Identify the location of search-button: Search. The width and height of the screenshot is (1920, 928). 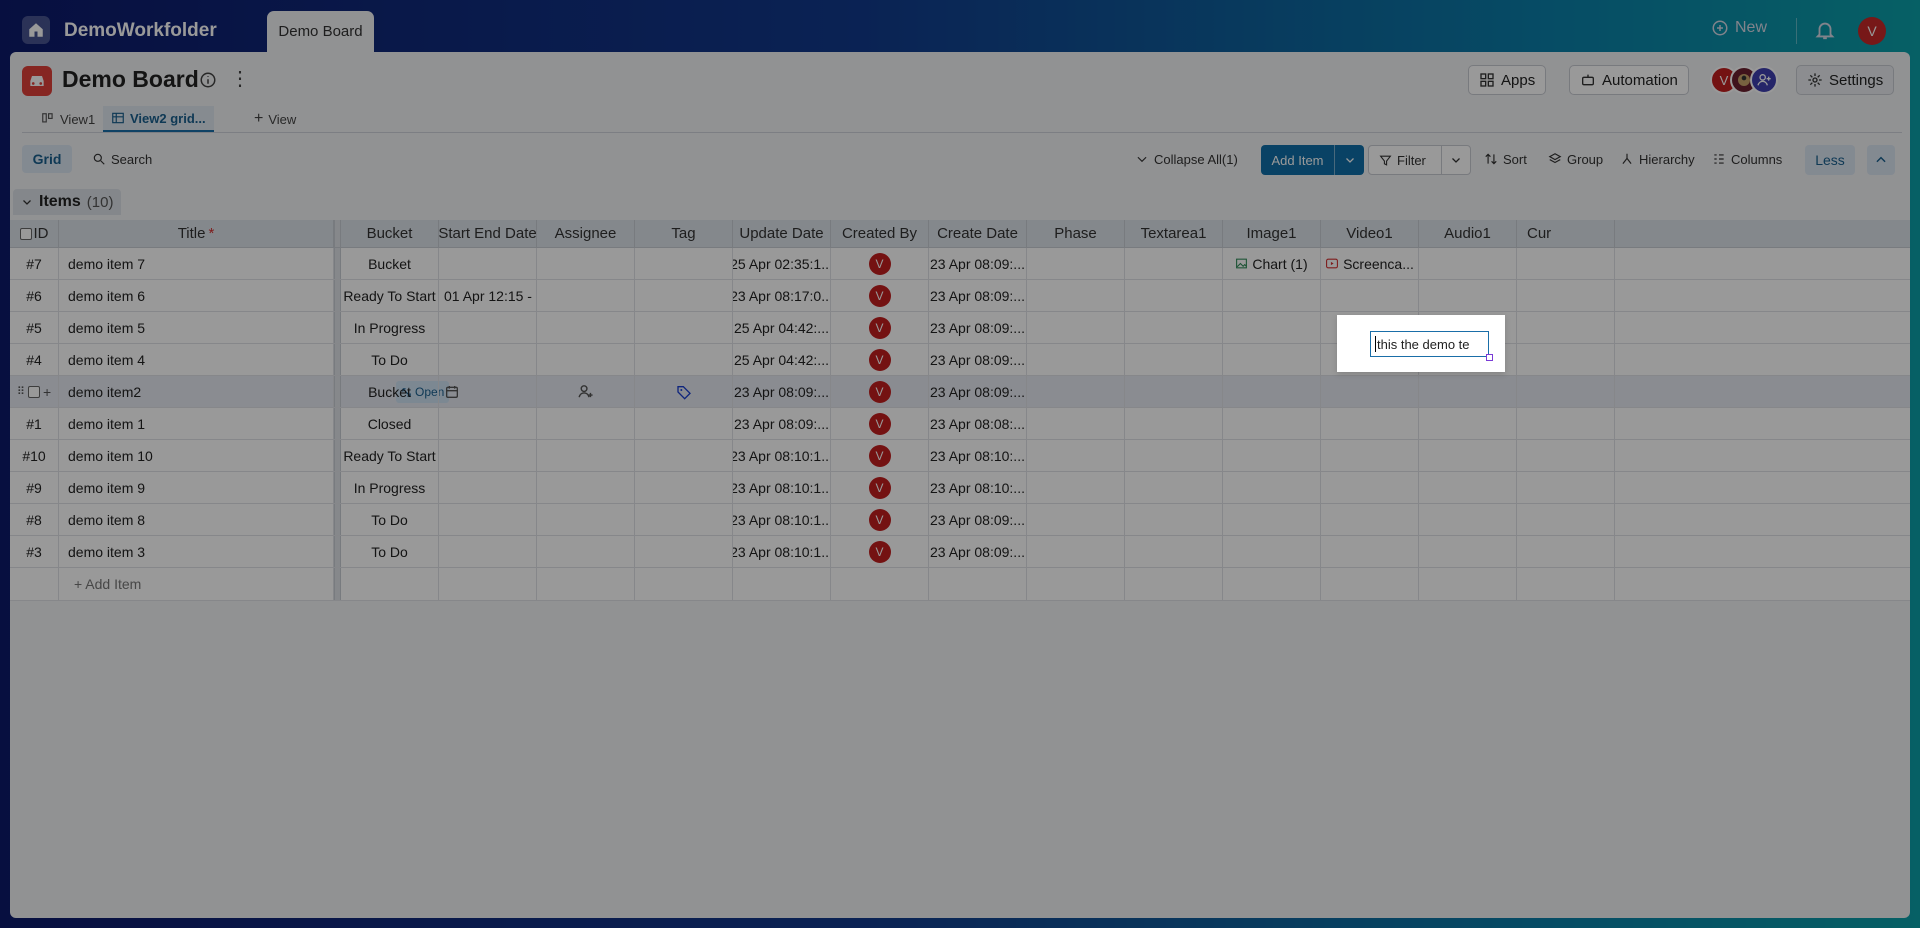
(122, 159).